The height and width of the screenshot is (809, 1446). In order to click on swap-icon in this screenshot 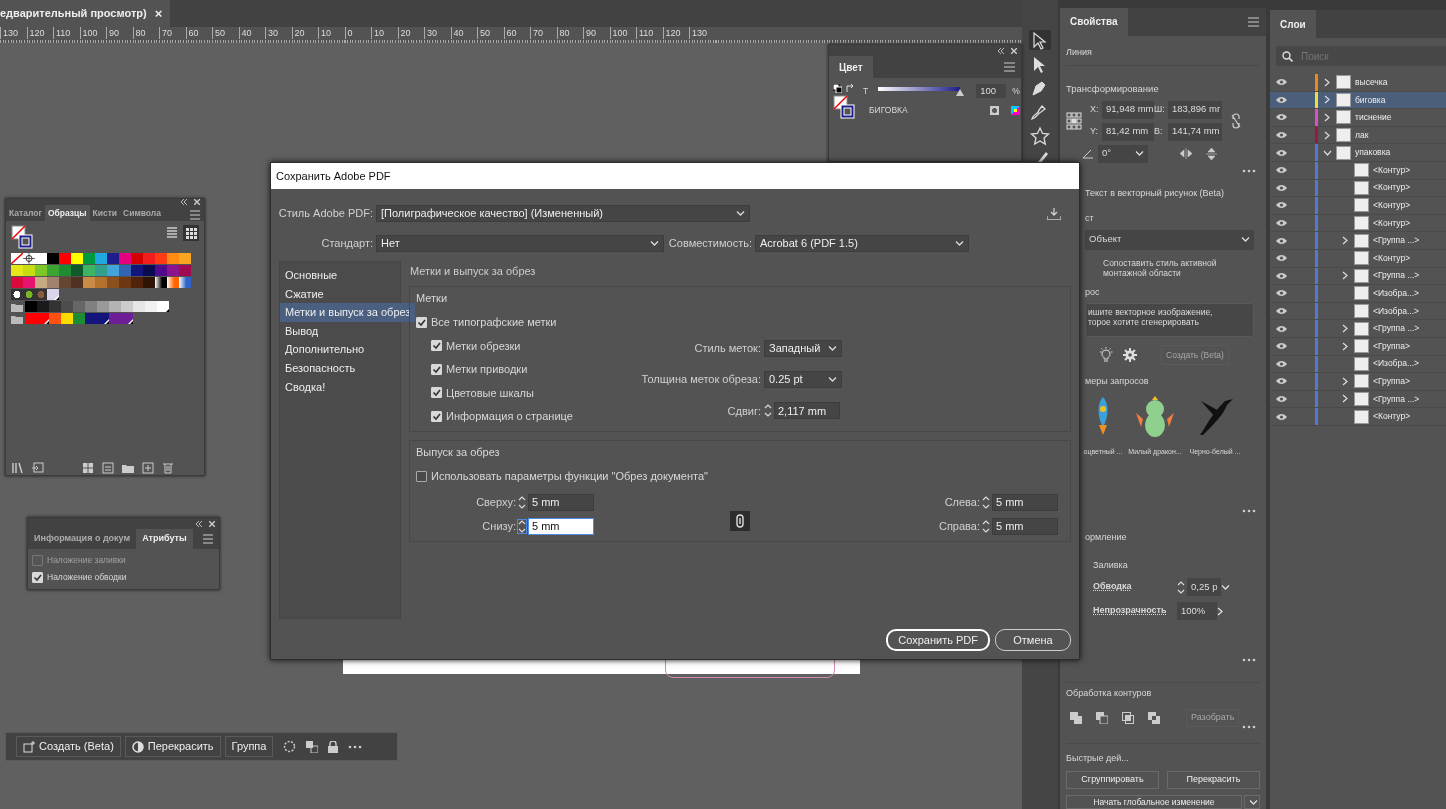, I will do `click(850, 88)`.